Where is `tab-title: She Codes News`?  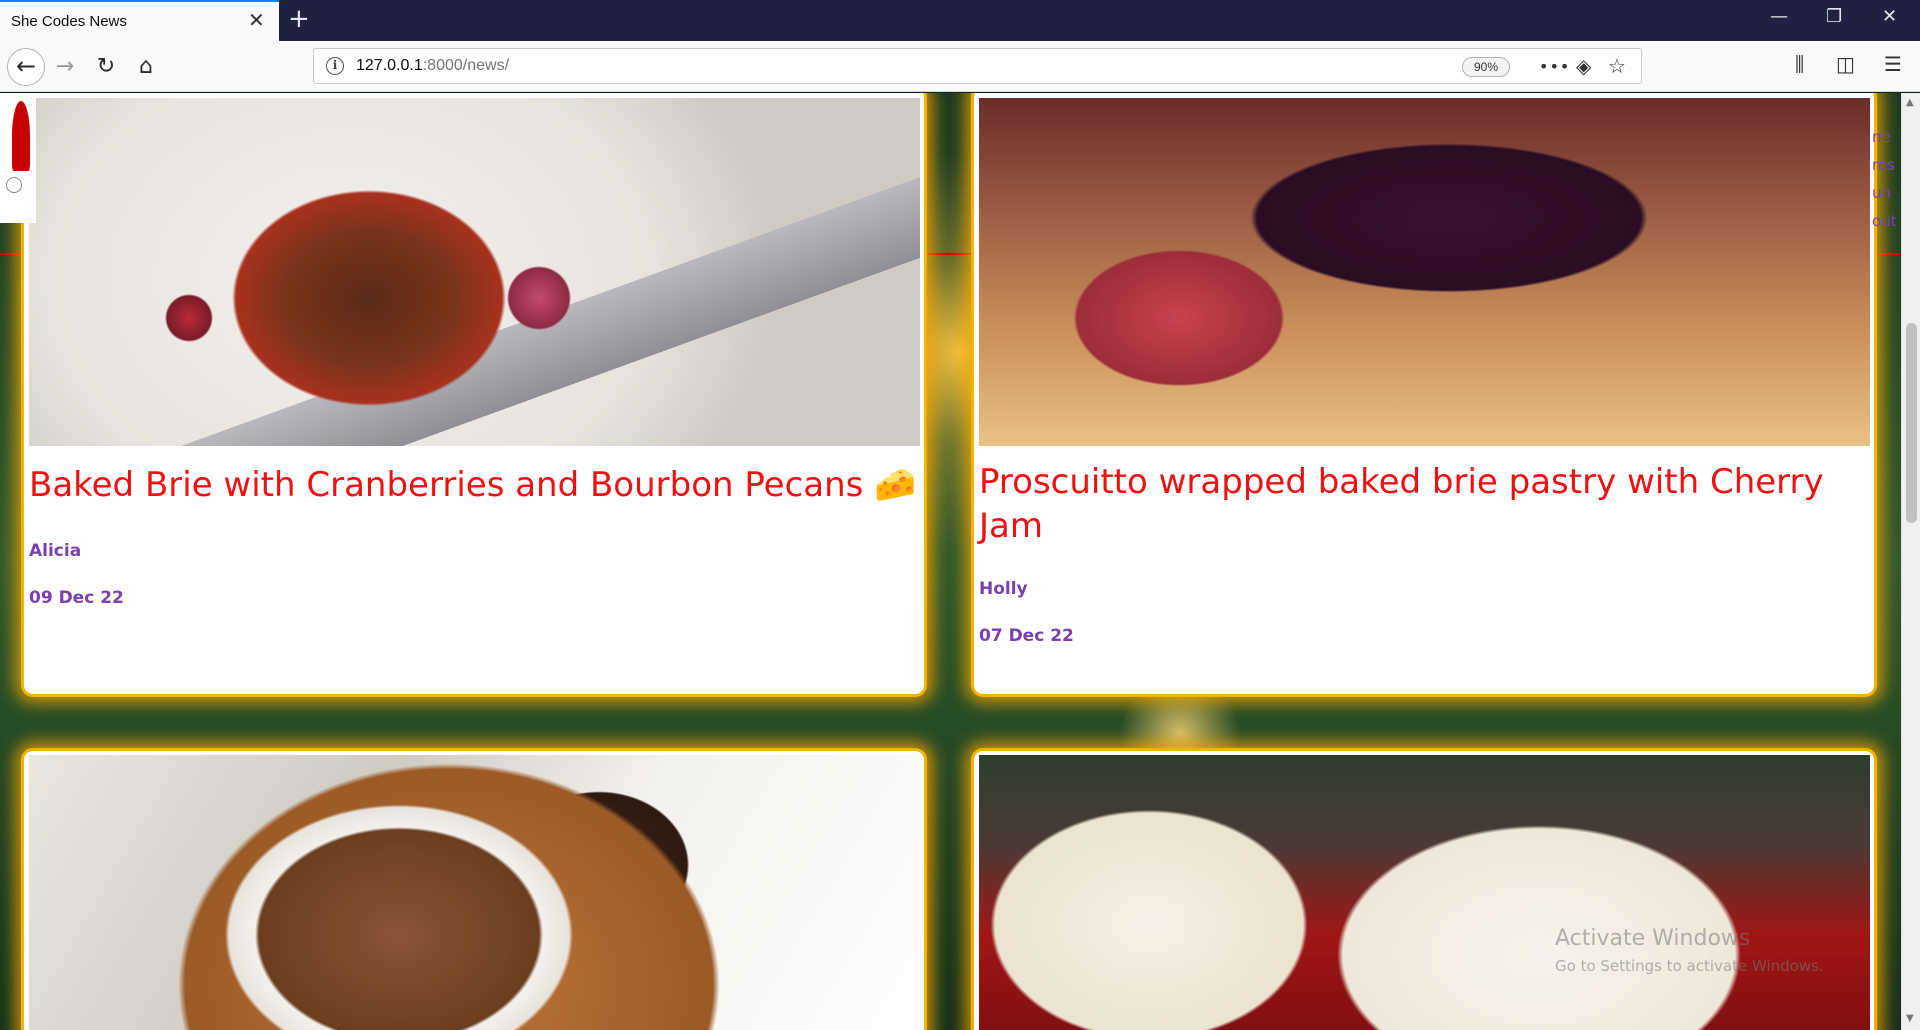 tab-title: She Codes News is located at coordinates (69, 21).